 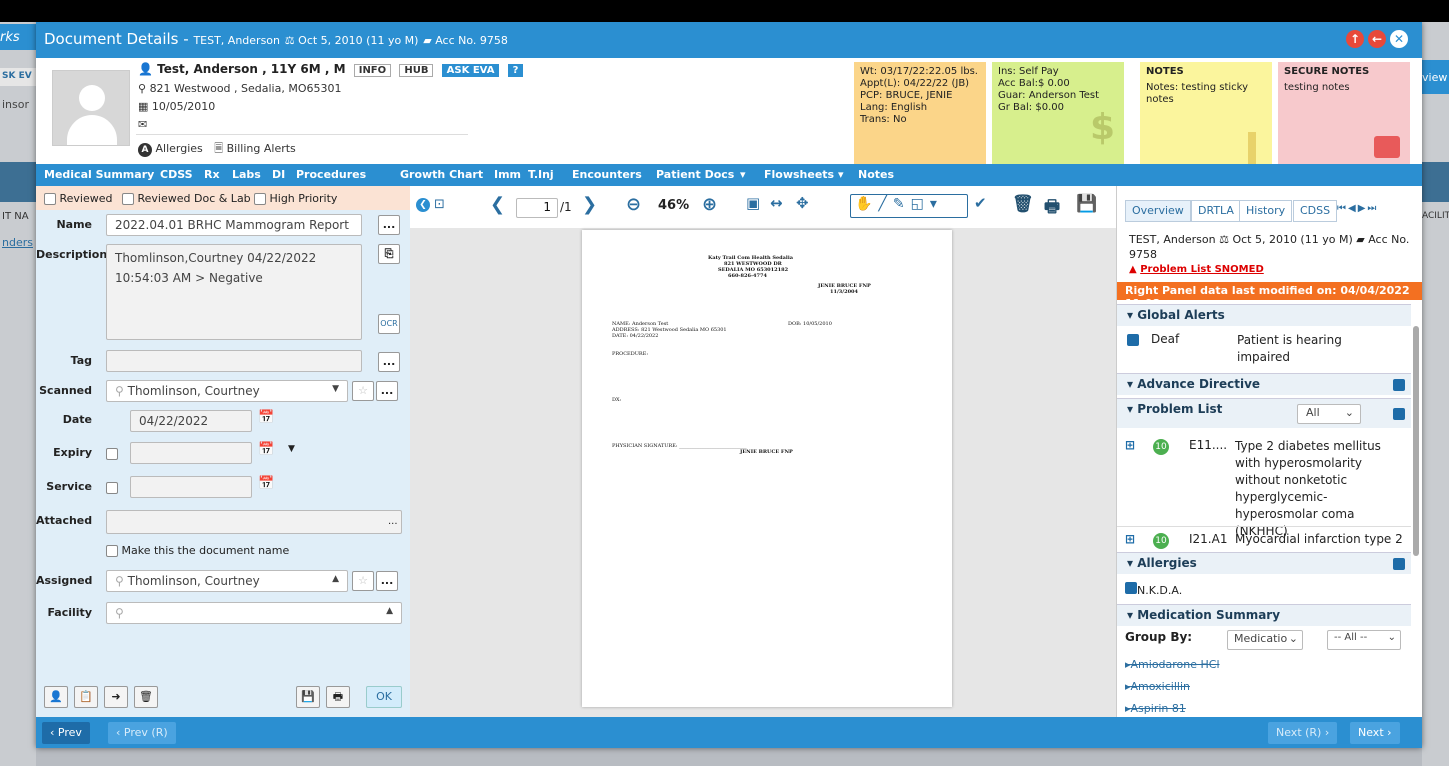 I want to click on problem-list-snomed-link: Problem List SNOMED, so click(x=1202, y=269).